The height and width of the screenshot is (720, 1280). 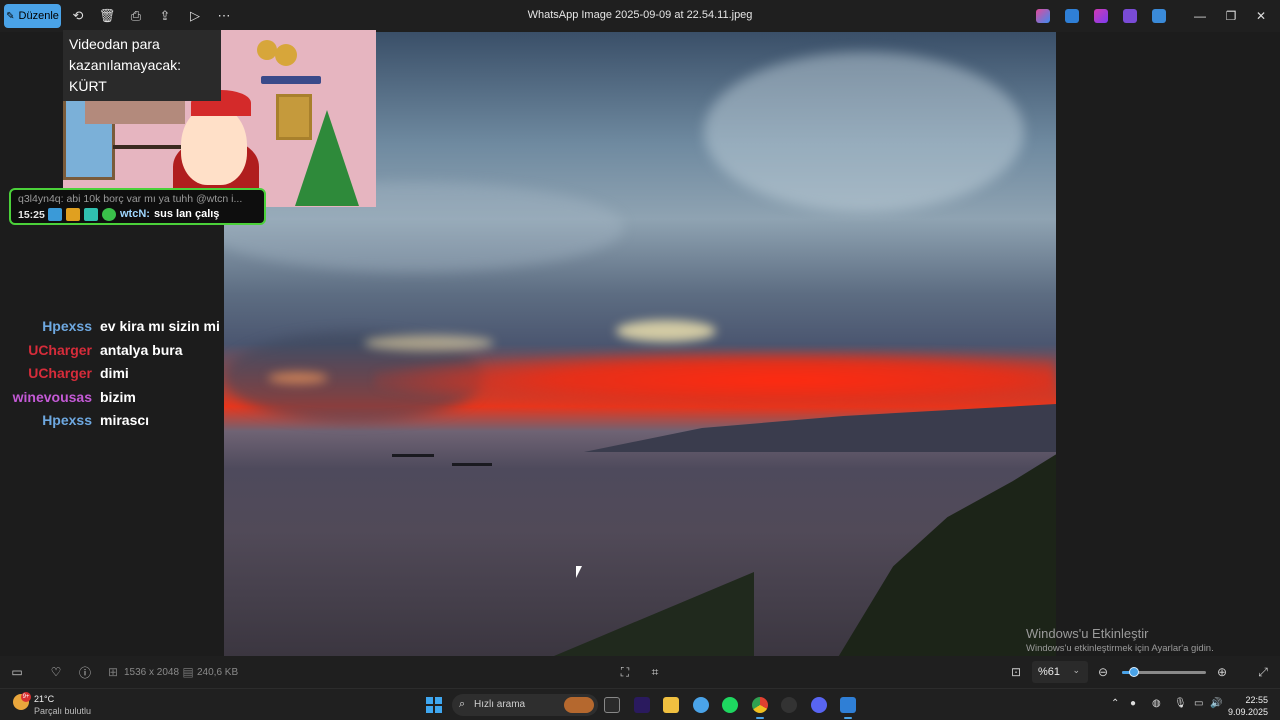 I want to click on chat-message: sus lan çalış, so click(x=187, y=214).